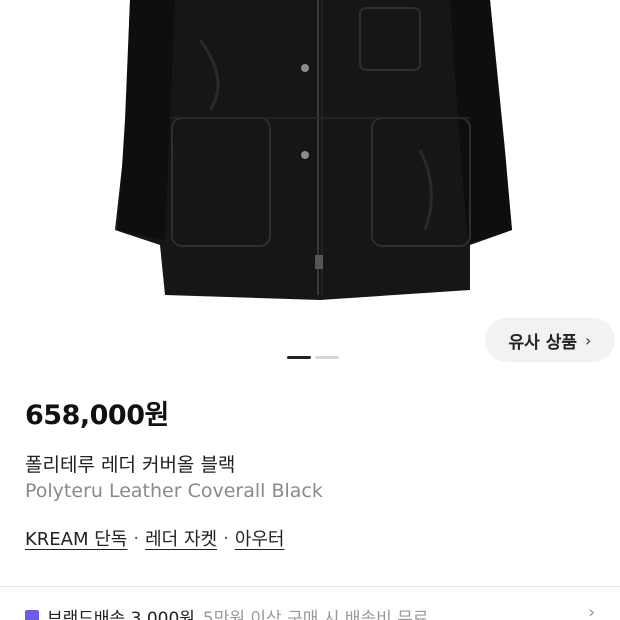 This screenshot has width=620, height=620. I want to click on shipping-subtext: 5만원 이상 구매 시 배송비 무료, so click(315, 614).